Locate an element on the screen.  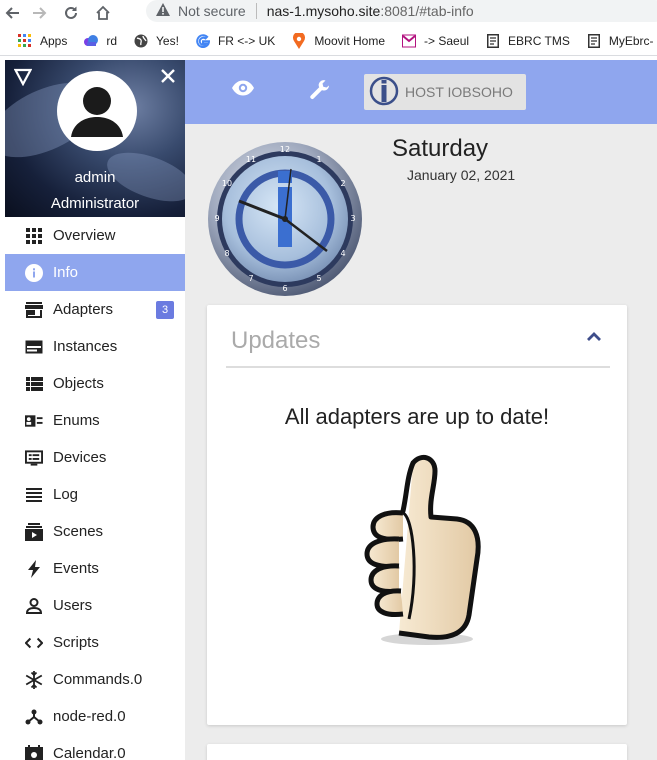
bookmark-label: Apps is located at coordinates (54, 40).